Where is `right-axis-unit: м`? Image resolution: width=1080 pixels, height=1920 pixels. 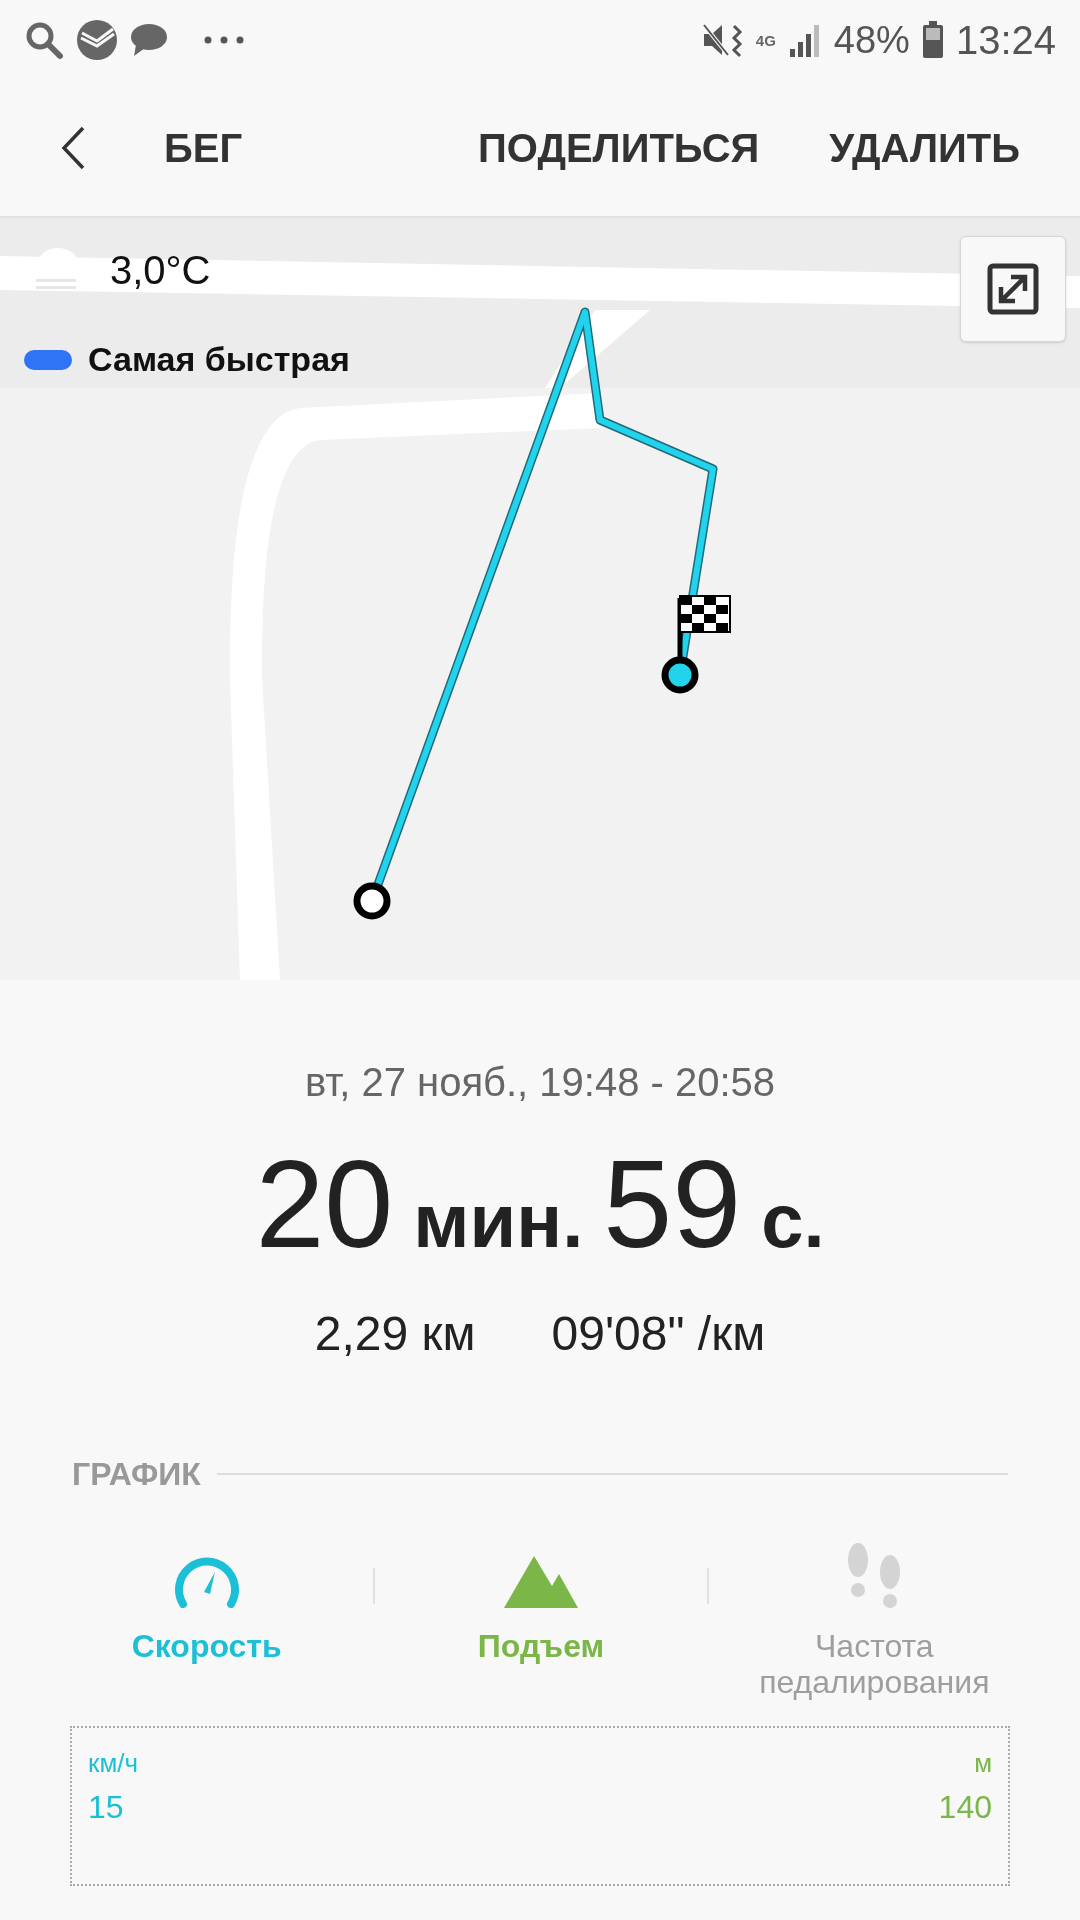 right-axis-unit: м is located at coordinates (983, 1763).